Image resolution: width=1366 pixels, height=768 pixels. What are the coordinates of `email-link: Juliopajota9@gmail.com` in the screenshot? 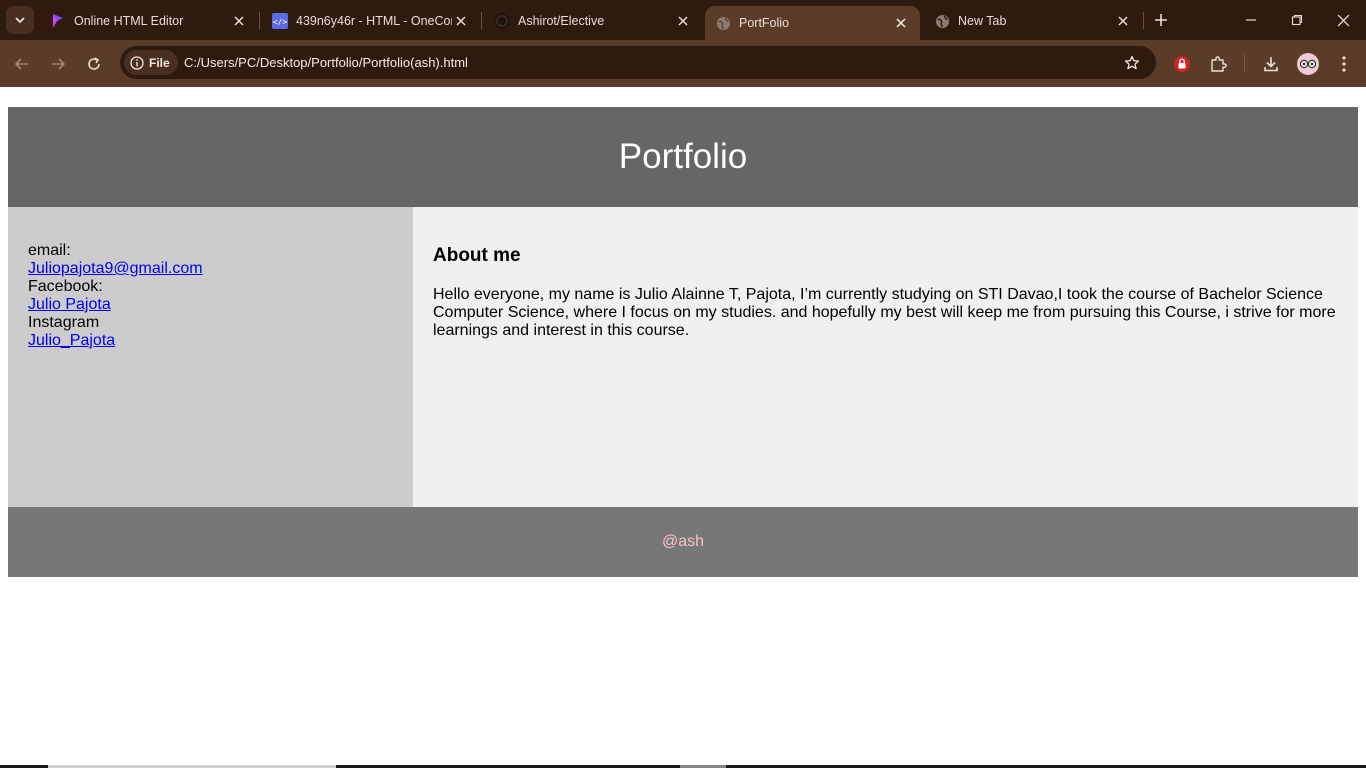 It's located at (210, 269).